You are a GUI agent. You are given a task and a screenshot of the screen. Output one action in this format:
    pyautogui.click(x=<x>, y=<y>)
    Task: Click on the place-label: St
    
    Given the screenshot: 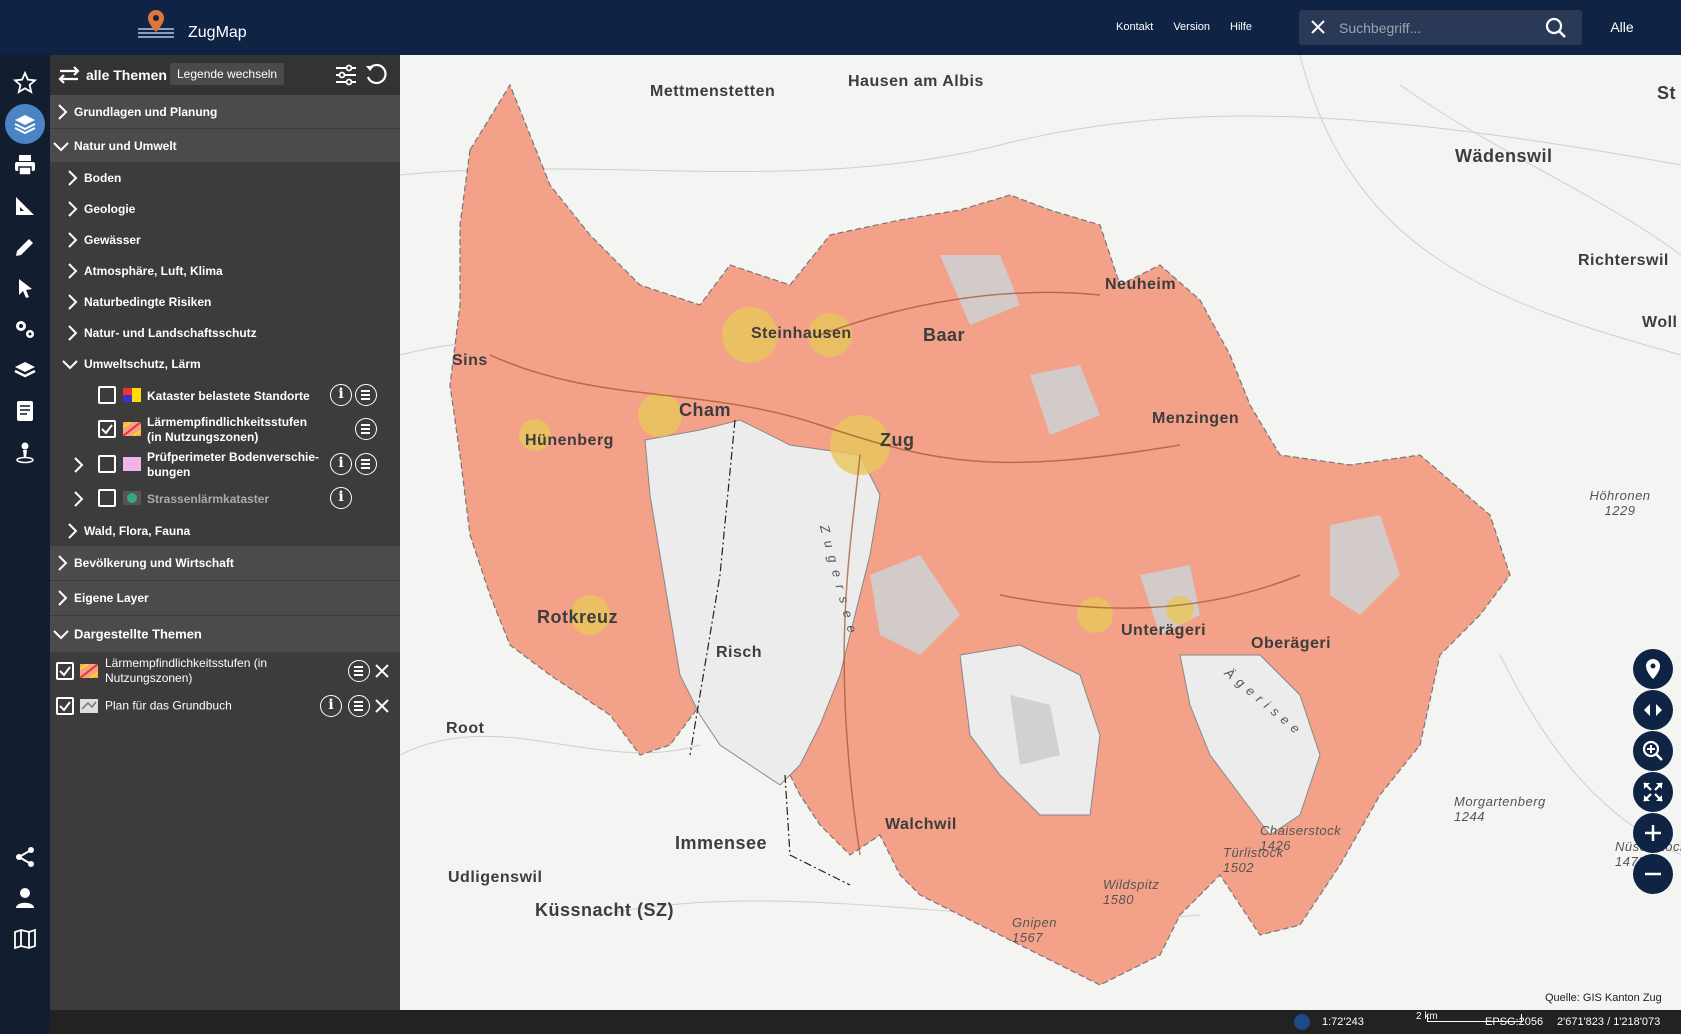 What is the action you would take?
    pyautogui.click(x=1666, y=93)
    